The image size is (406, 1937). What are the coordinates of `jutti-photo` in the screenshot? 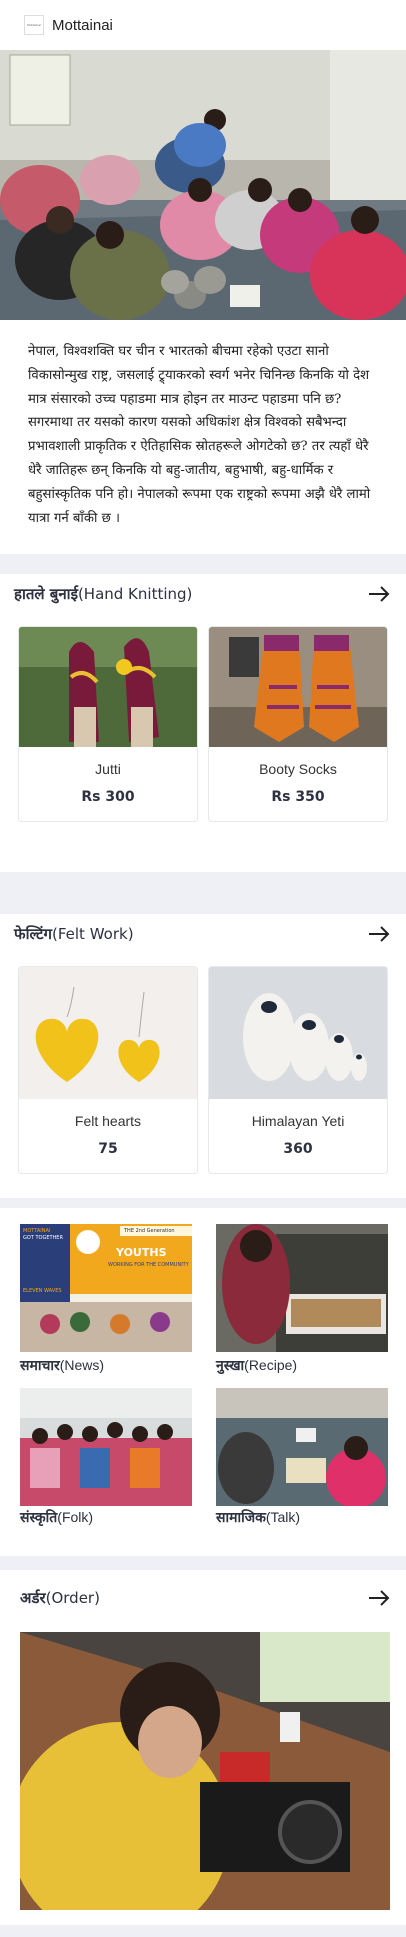 It's located at (108, 687).